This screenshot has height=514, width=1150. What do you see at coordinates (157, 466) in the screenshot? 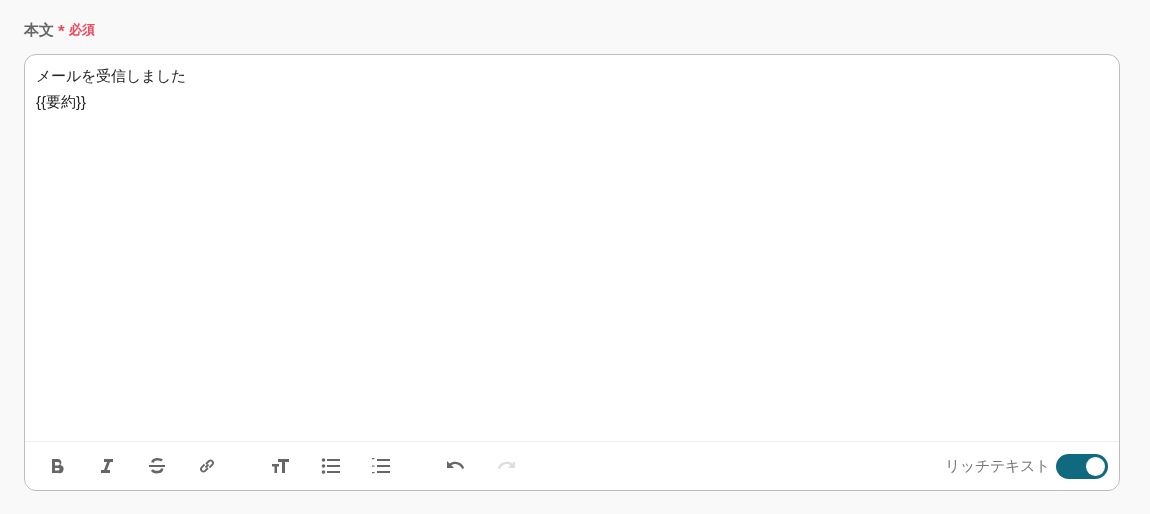
I see `strikethrough-icon` at bounding box center [157, 466].